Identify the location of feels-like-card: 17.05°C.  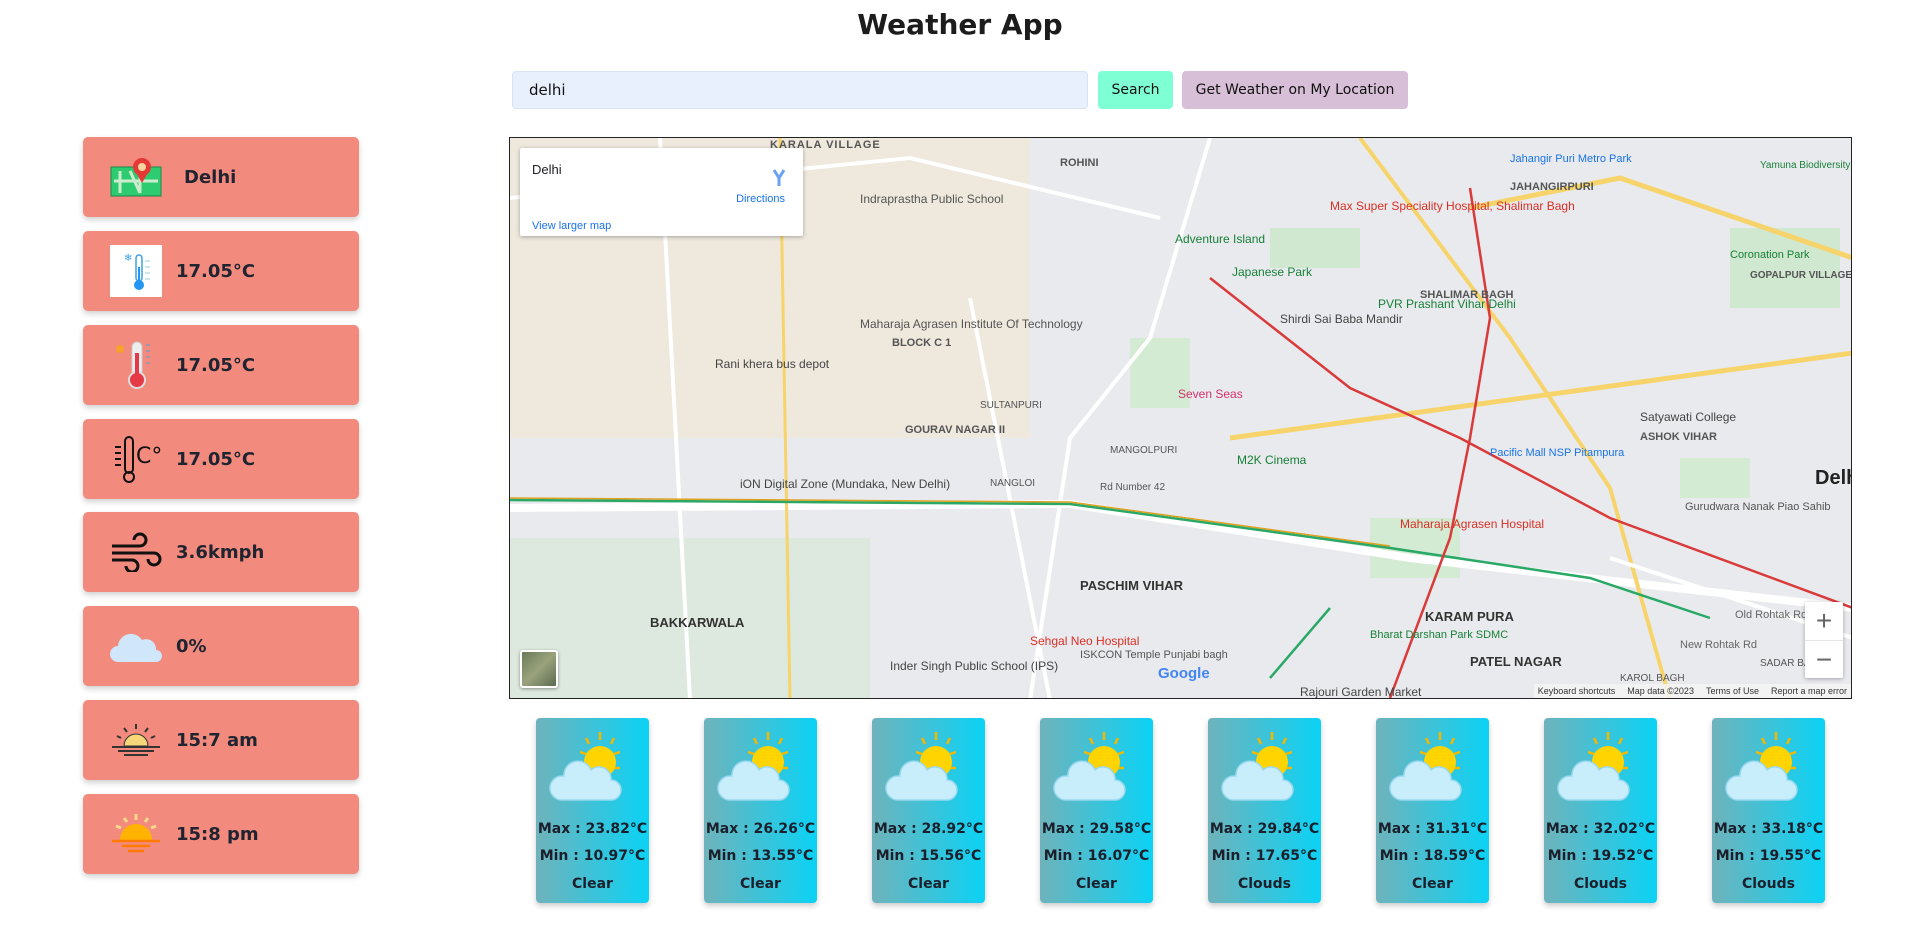
(221, 365).